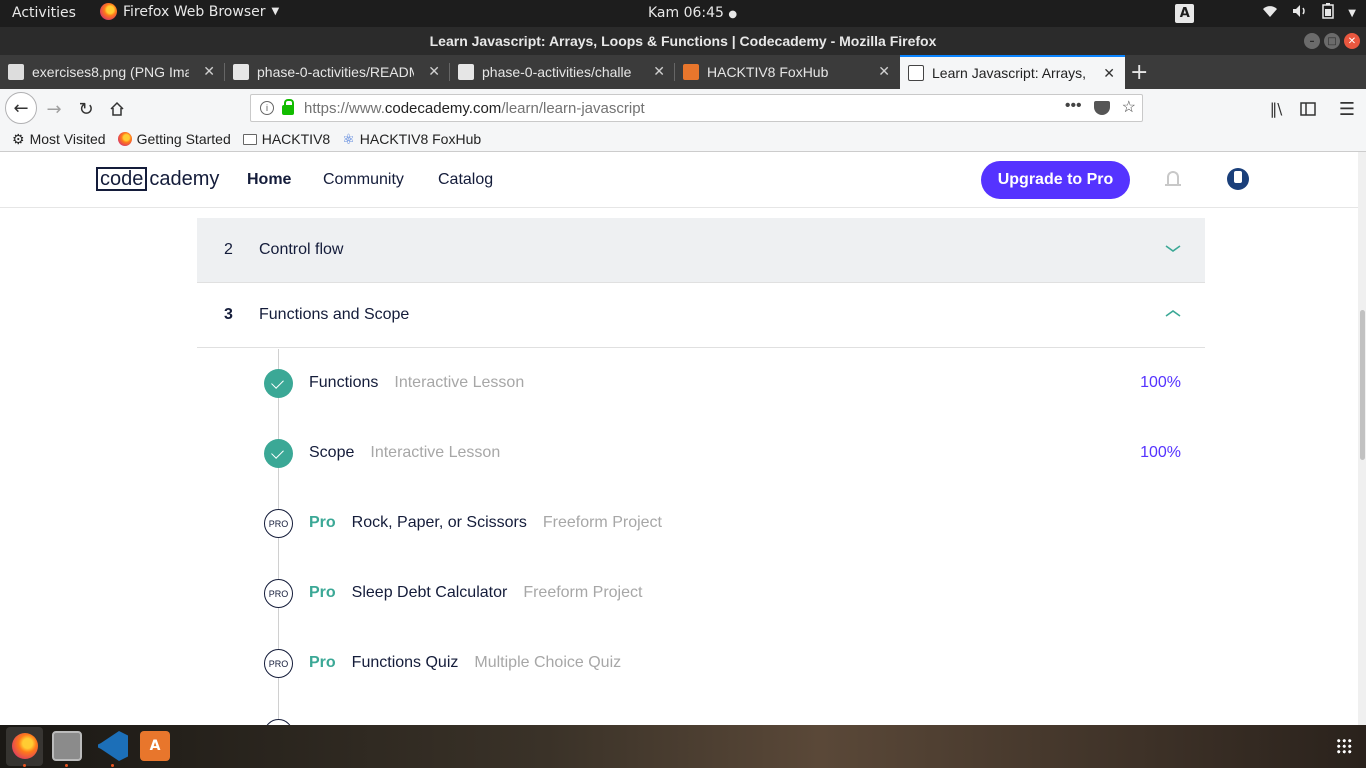 The height and width of the screenshot is (768, 1366). I want to click on bookmark-most-visited: ⚙ Most Visited, so click(59, 139).